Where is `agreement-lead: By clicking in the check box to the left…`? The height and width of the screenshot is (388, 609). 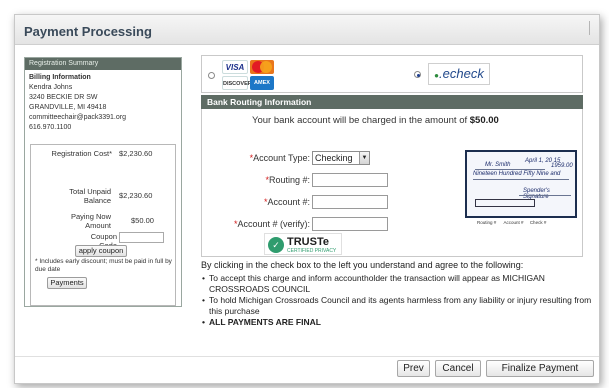 agreement-lead: By clicking in the check box to the left… is located at coordinates (362, 265).